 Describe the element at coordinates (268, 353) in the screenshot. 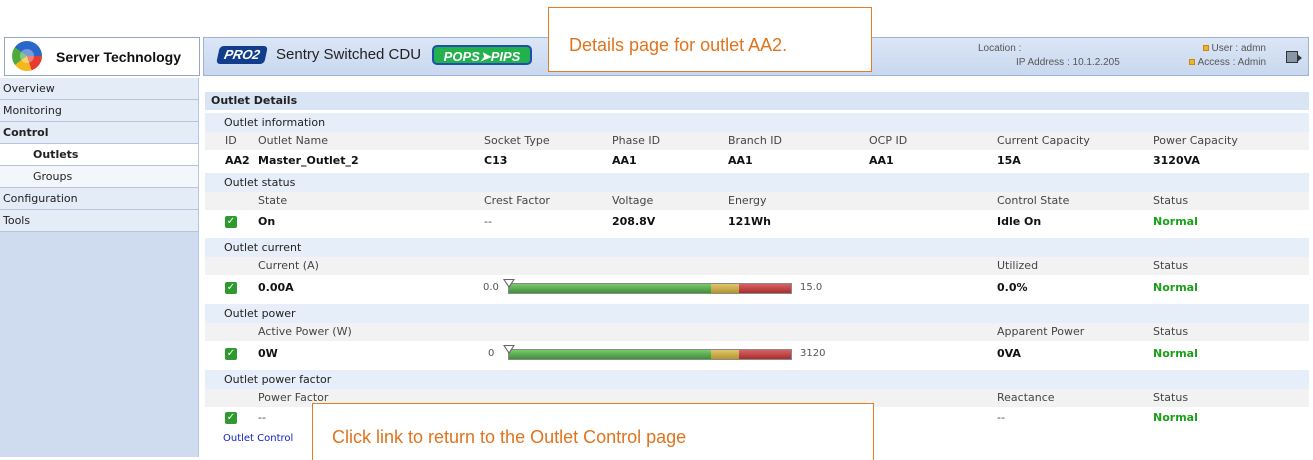

I see `active-power-value: 0W` at that location.